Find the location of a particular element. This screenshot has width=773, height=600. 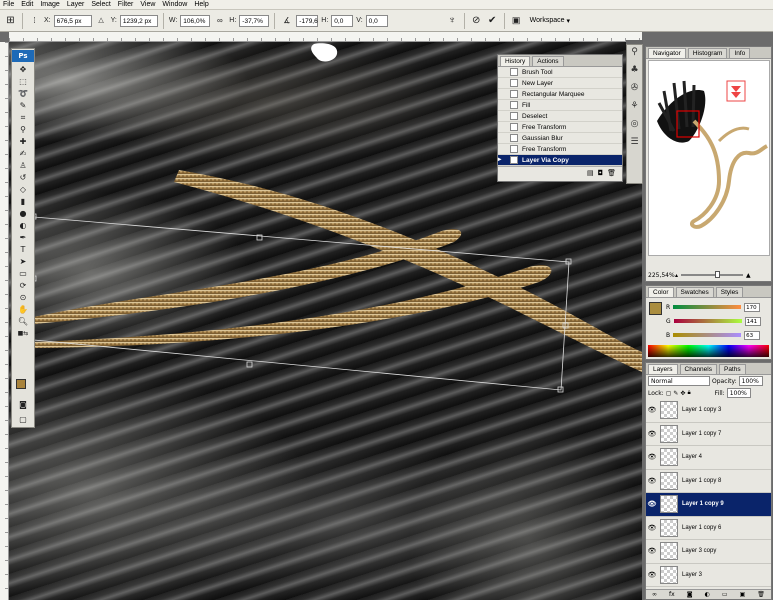

layer-row: 👁︎ Layer 1 copy 6 is located at coordinates (708, 528).